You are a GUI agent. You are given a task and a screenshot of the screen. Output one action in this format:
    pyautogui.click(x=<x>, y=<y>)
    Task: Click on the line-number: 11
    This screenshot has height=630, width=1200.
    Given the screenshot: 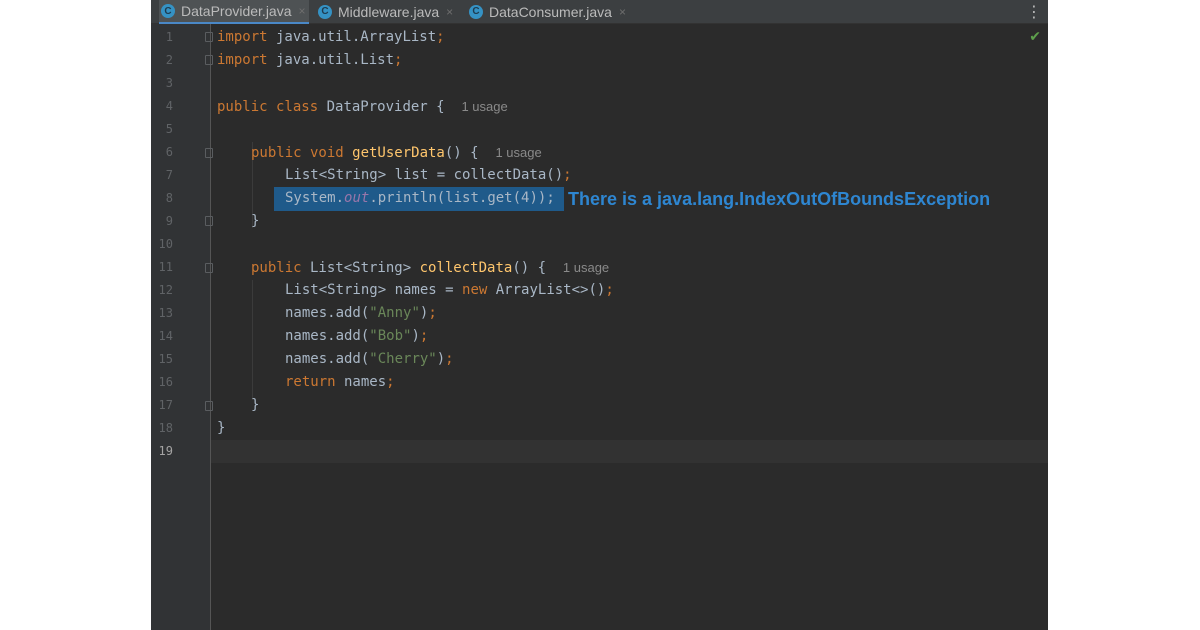 What is the action you would take?
    pyautogui.click(x=165, y=267)
    